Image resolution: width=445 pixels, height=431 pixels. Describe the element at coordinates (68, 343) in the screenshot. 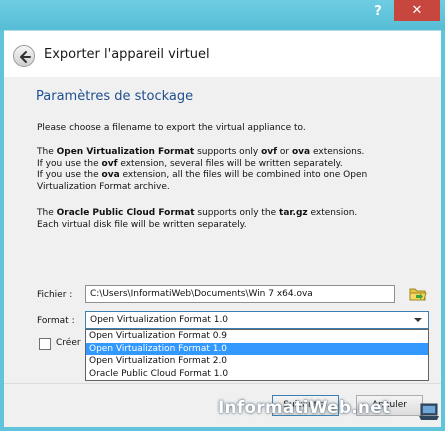

I see `create-checkbox-label: Créer` at that location.